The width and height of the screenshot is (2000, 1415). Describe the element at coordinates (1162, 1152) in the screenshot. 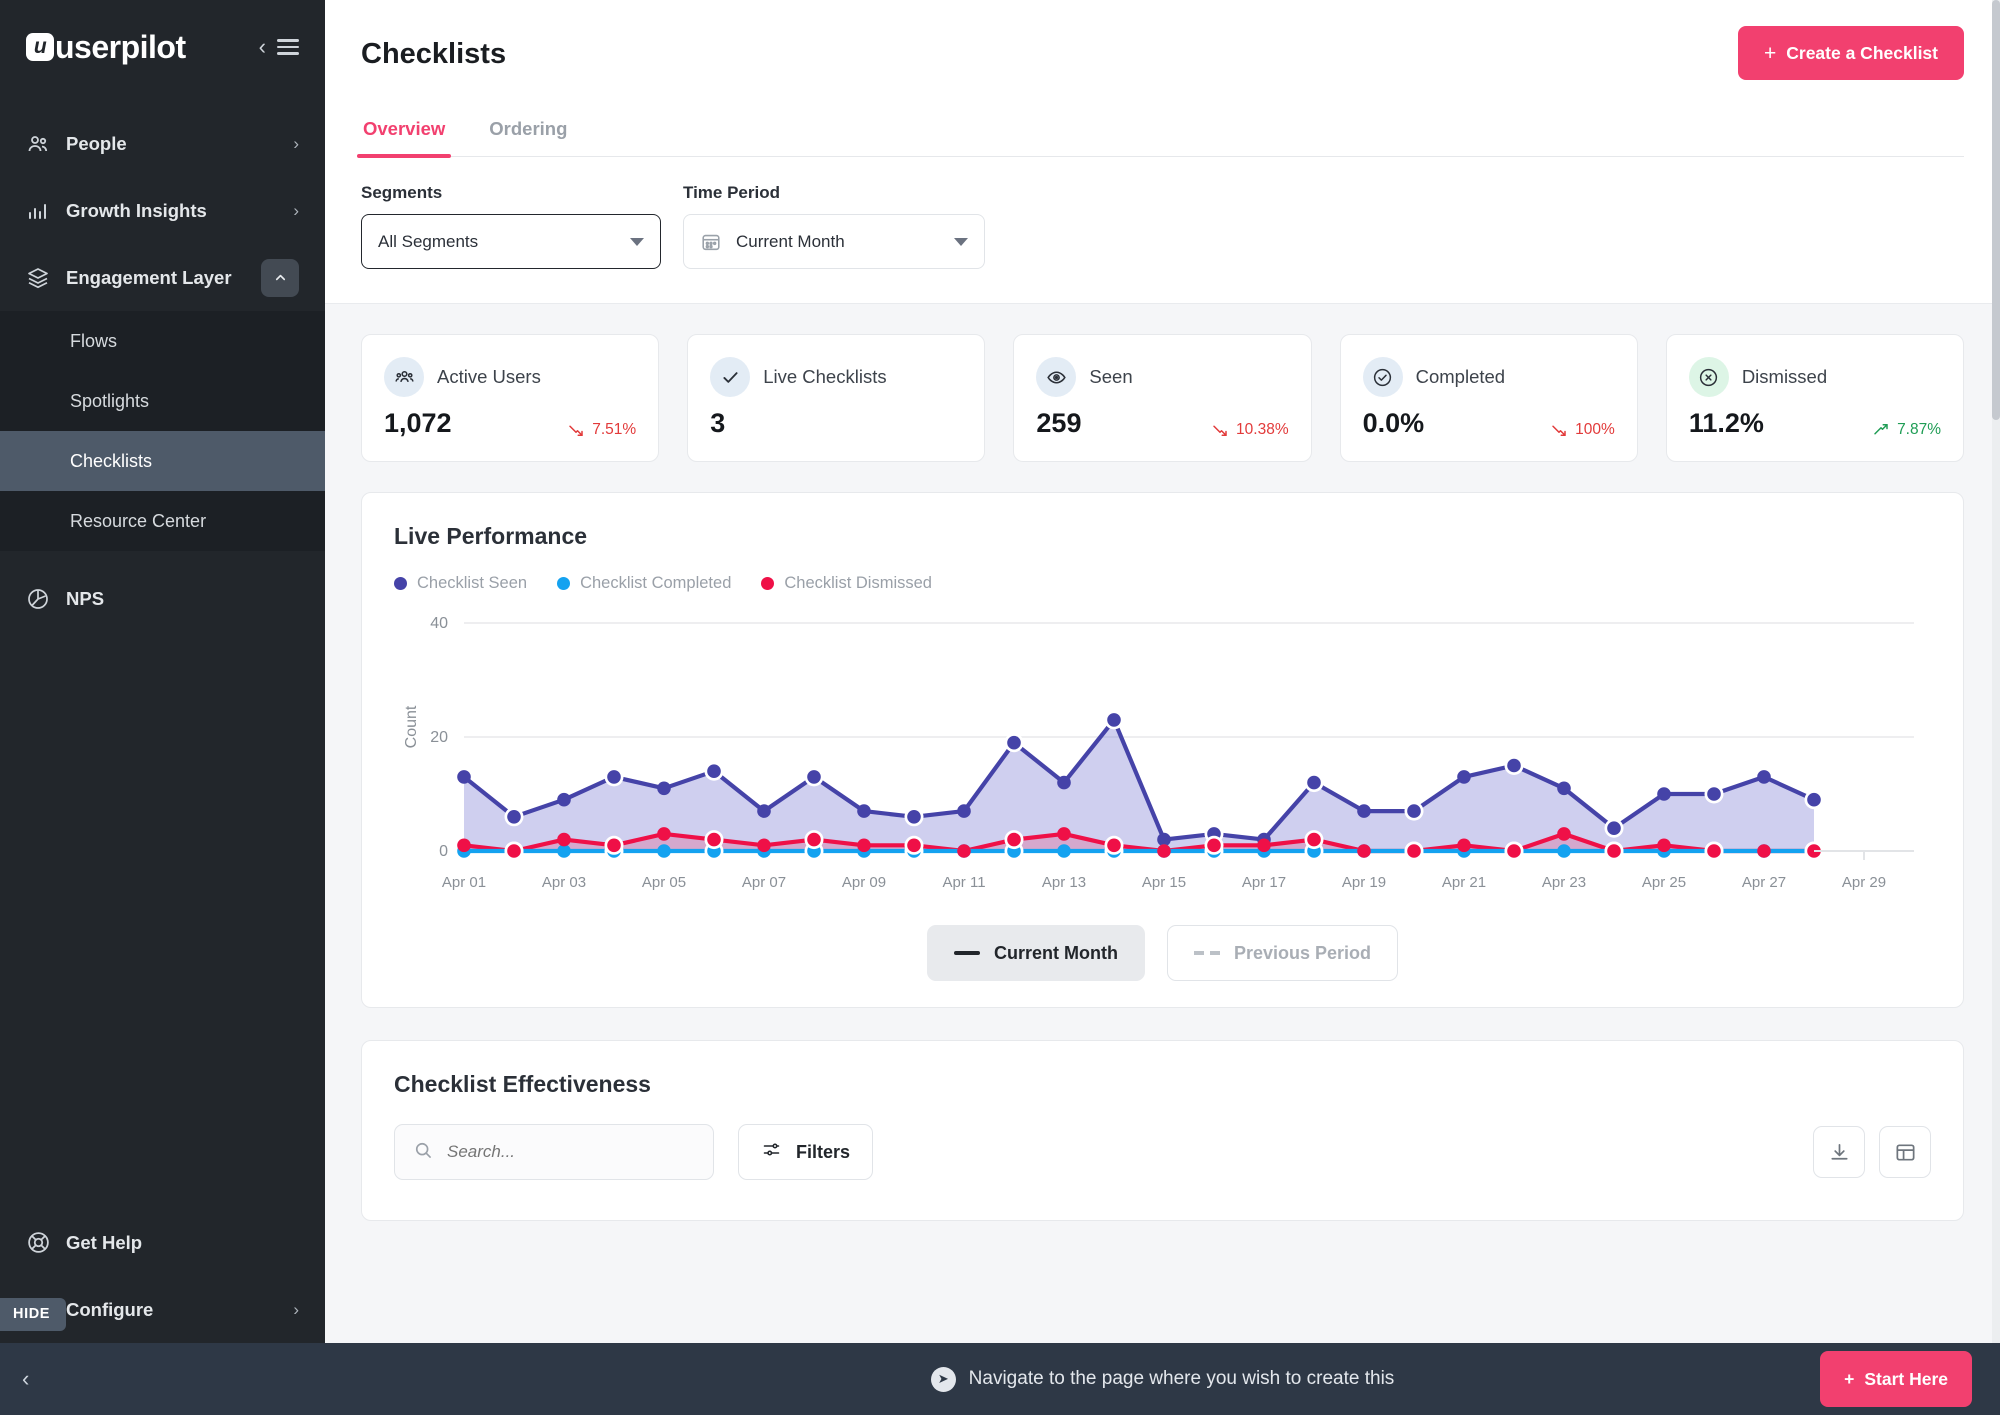

I see `effectiveness-controls: Filters` at that location.